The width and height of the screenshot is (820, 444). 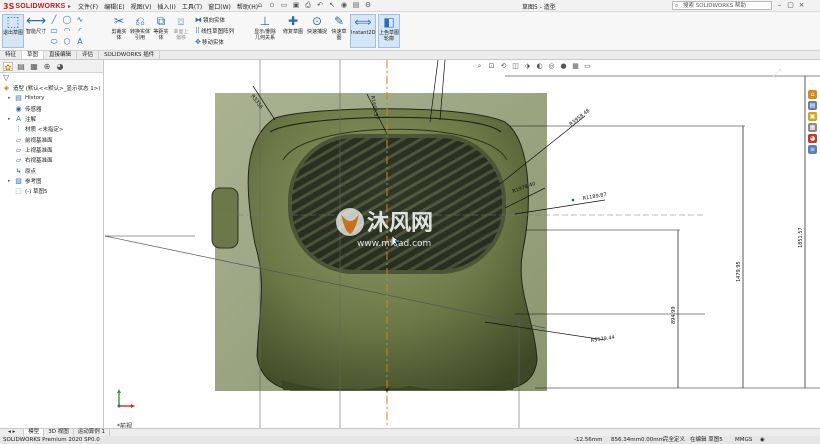 I want to click on close-icon: ×, so click(x=801, y=5).